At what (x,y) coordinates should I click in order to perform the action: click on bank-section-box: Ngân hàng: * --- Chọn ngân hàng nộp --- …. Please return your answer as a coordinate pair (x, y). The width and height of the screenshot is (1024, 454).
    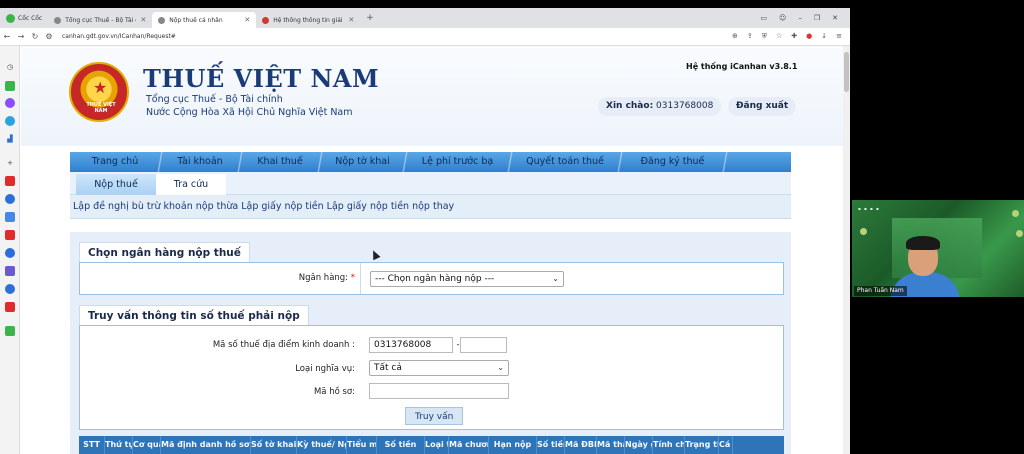
    Looking at the image, I should click on (431, 278).